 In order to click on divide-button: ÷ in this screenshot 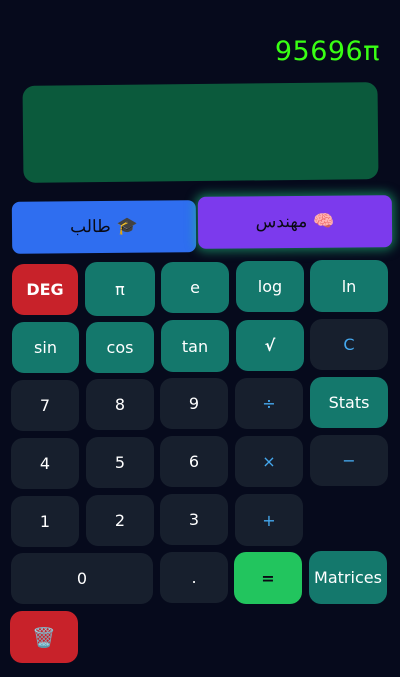, I will do `click(269, 403)`.